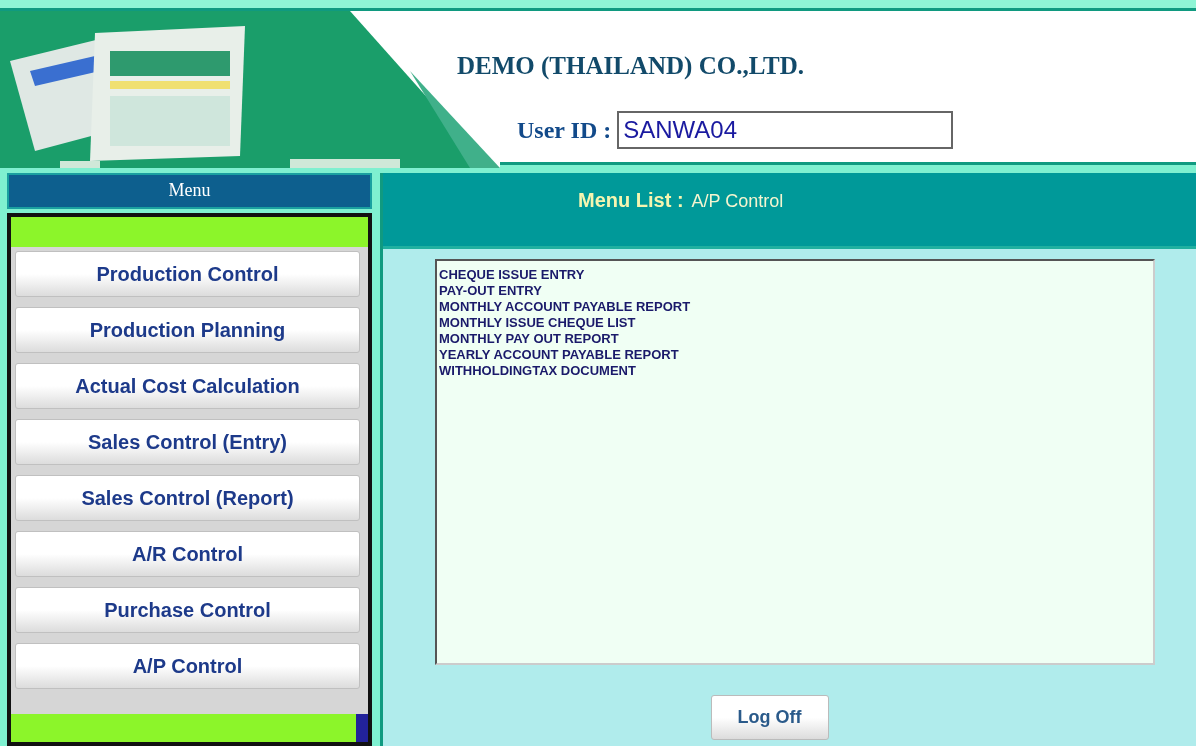 Image resolution: width=1196 pixels, height=746 pixels. I want to click on menu-list-item: CHEQUE ISSUE ENTRY, so click(512, 275).